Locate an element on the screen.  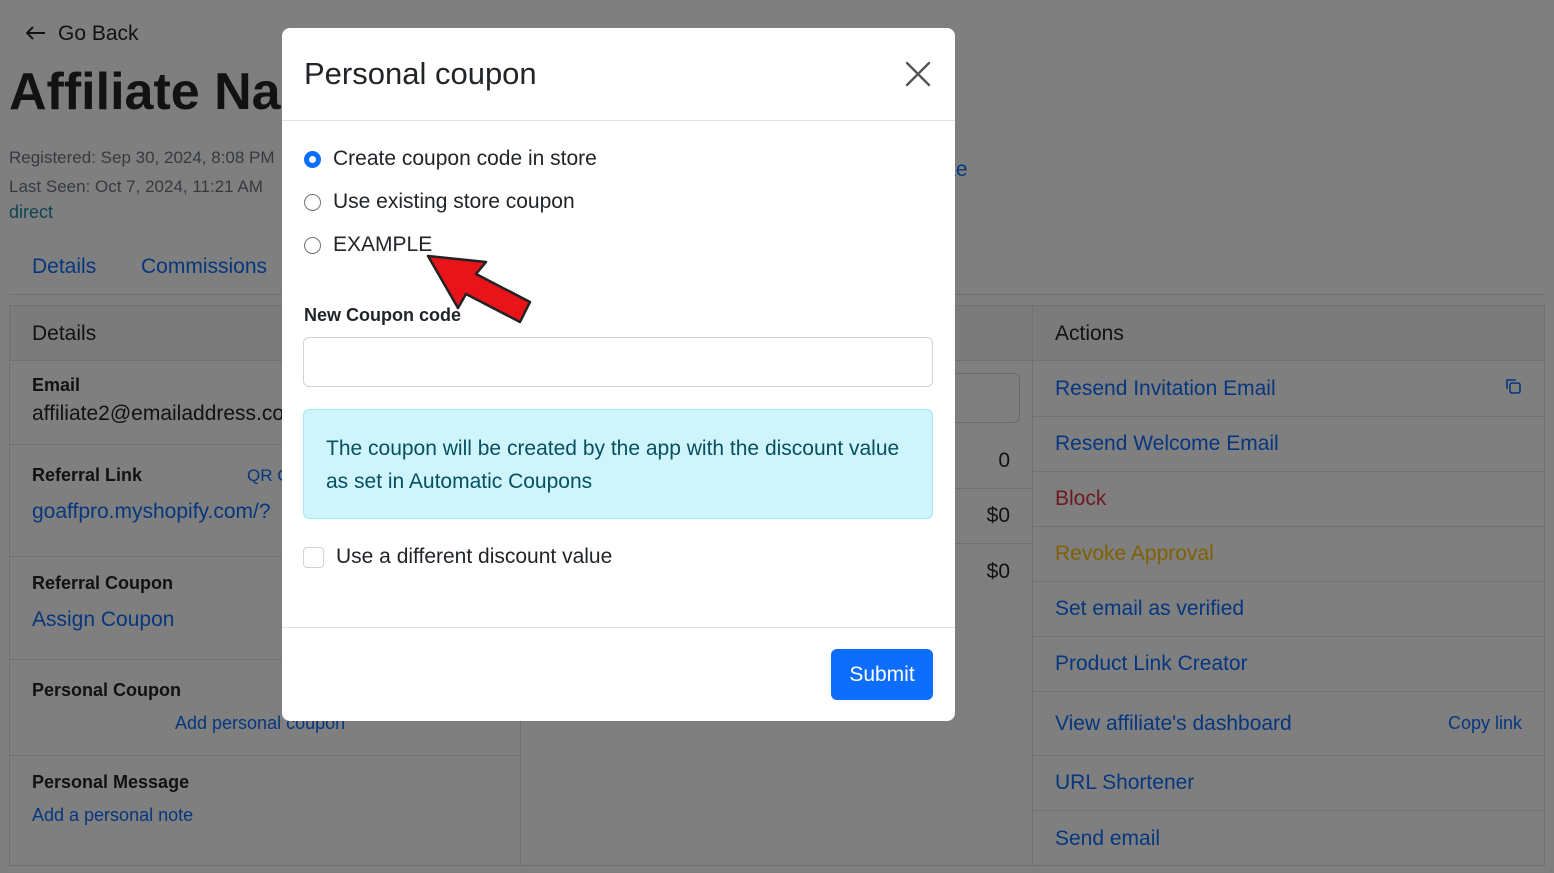
option-label: Use existing store coupon is located at coordinates (454, 201).